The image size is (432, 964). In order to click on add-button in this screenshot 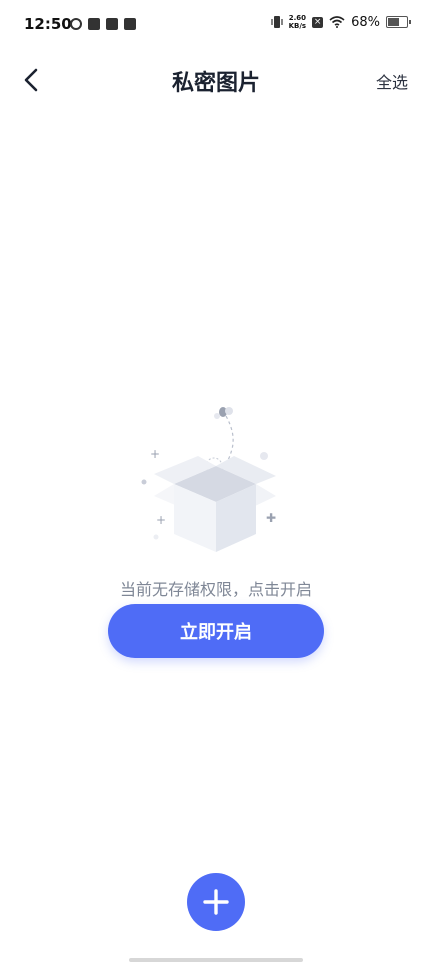, I will do `click(216, 902)`.